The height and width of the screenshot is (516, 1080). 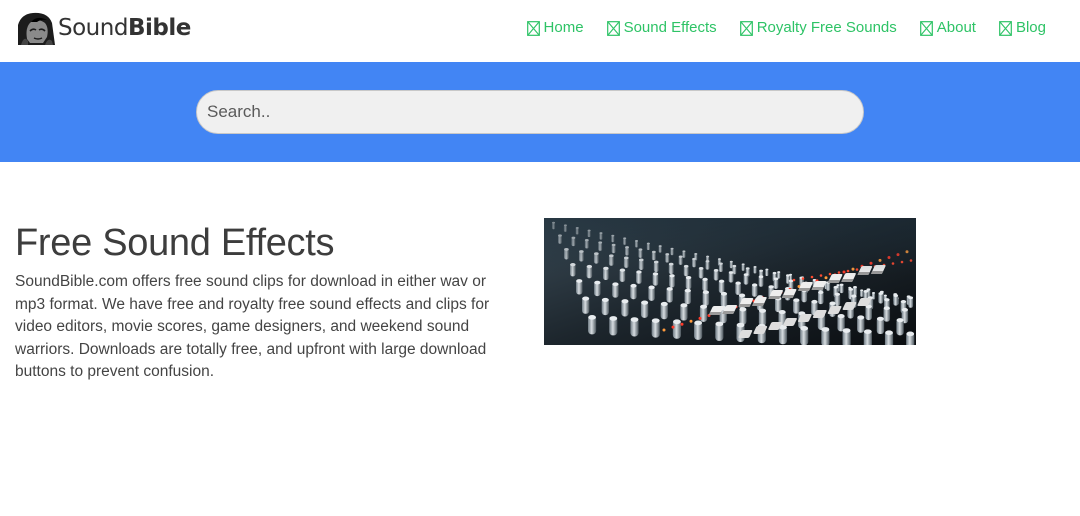 What do you see at coordinates (93, 28) in the screenshot?
I see `logo-text-light: Sound` at bounding box center [93, 28].